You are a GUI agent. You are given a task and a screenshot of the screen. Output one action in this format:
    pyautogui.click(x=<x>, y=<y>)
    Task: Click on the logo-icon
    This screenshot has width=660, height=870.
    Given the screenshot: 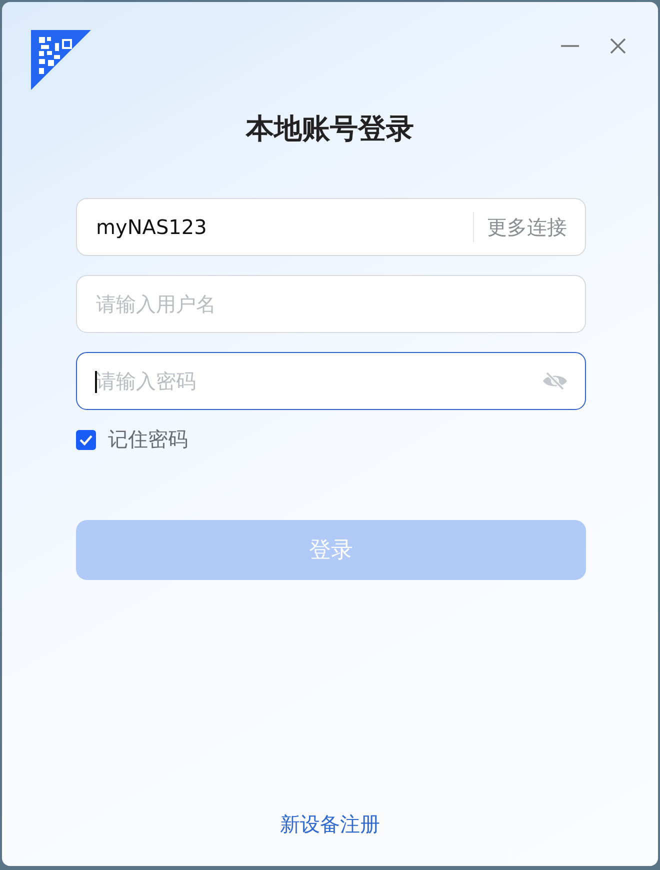 What is the action you would take?
    pyautogui.click(x=61, y=60)
    